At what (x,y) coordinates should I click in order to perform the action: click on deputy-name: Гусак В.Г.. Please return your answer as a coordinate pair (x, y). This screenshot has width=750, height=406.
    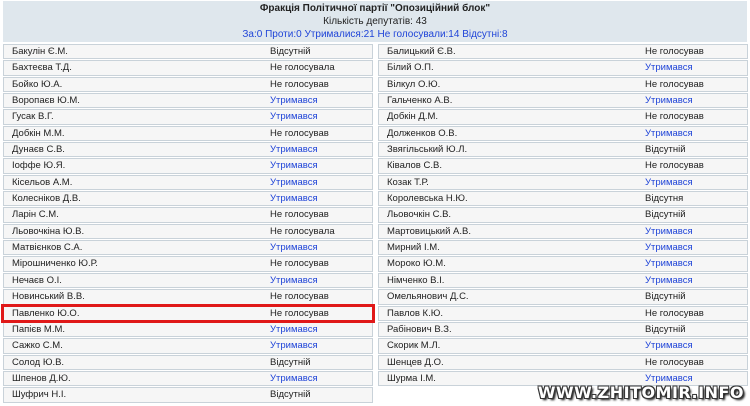
    Looking at the image, I should click on (33, 117).